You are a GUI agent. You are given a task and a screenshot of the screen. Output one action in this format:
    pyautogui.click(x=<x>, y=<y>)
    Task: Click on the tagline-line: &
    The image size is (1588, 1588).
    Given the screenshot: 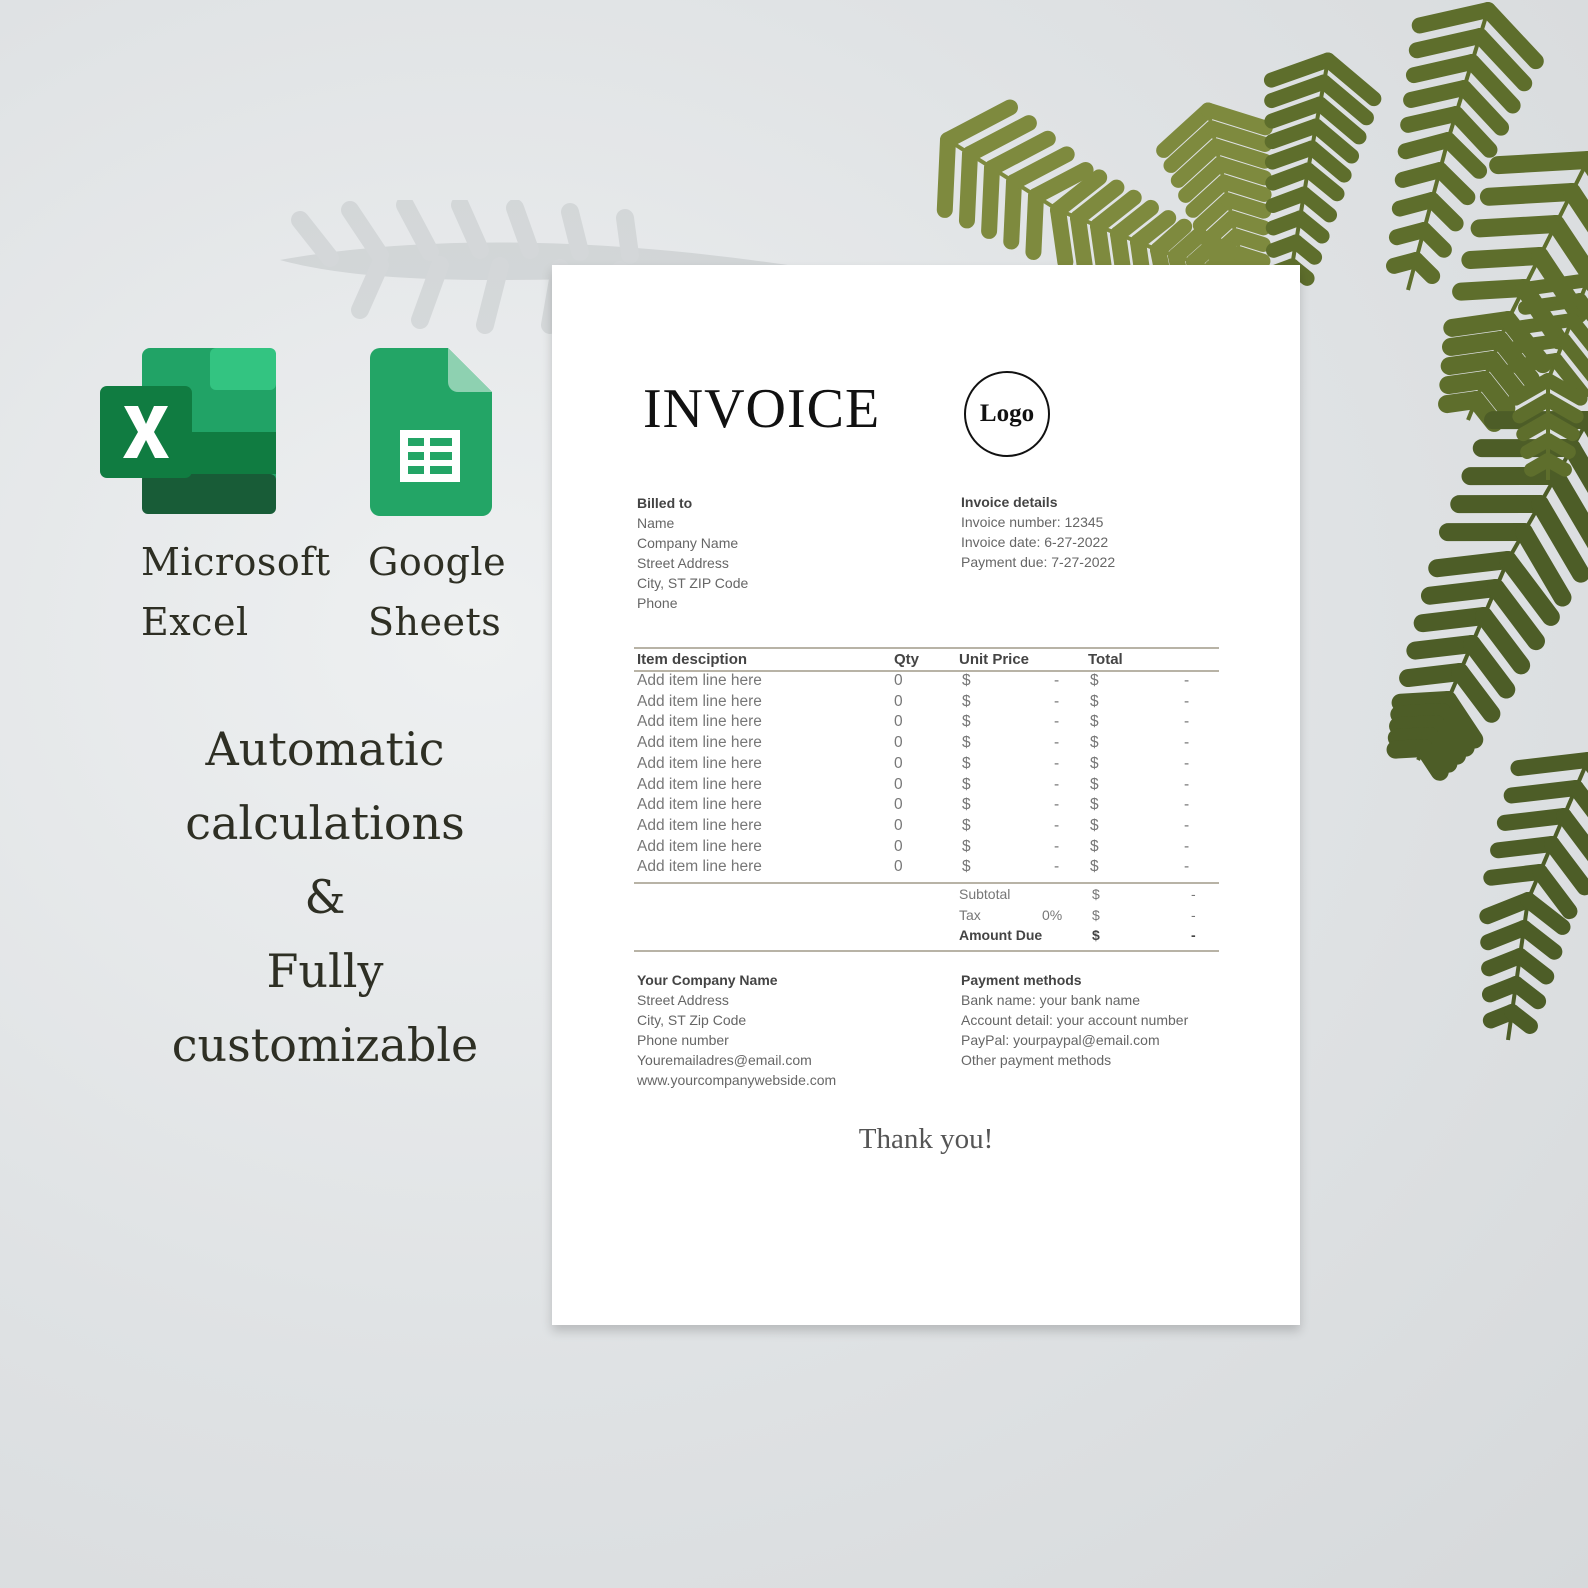 What is the action you would take?
    pyautogui.click(x=325, y=897)
    